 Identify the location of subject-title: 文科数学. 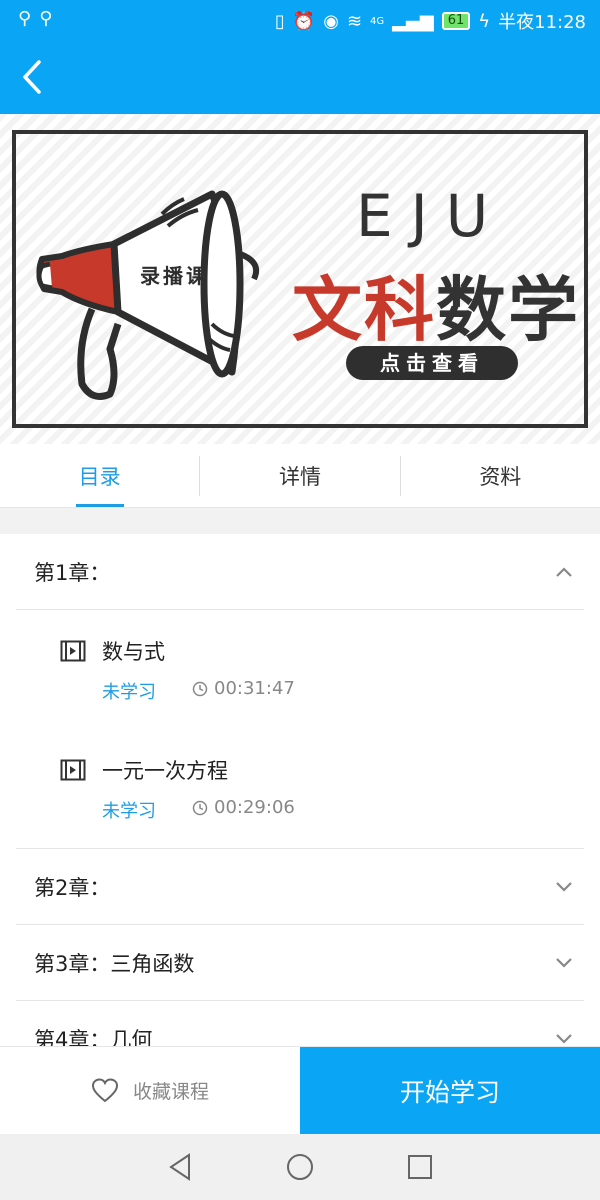
(436, 304).